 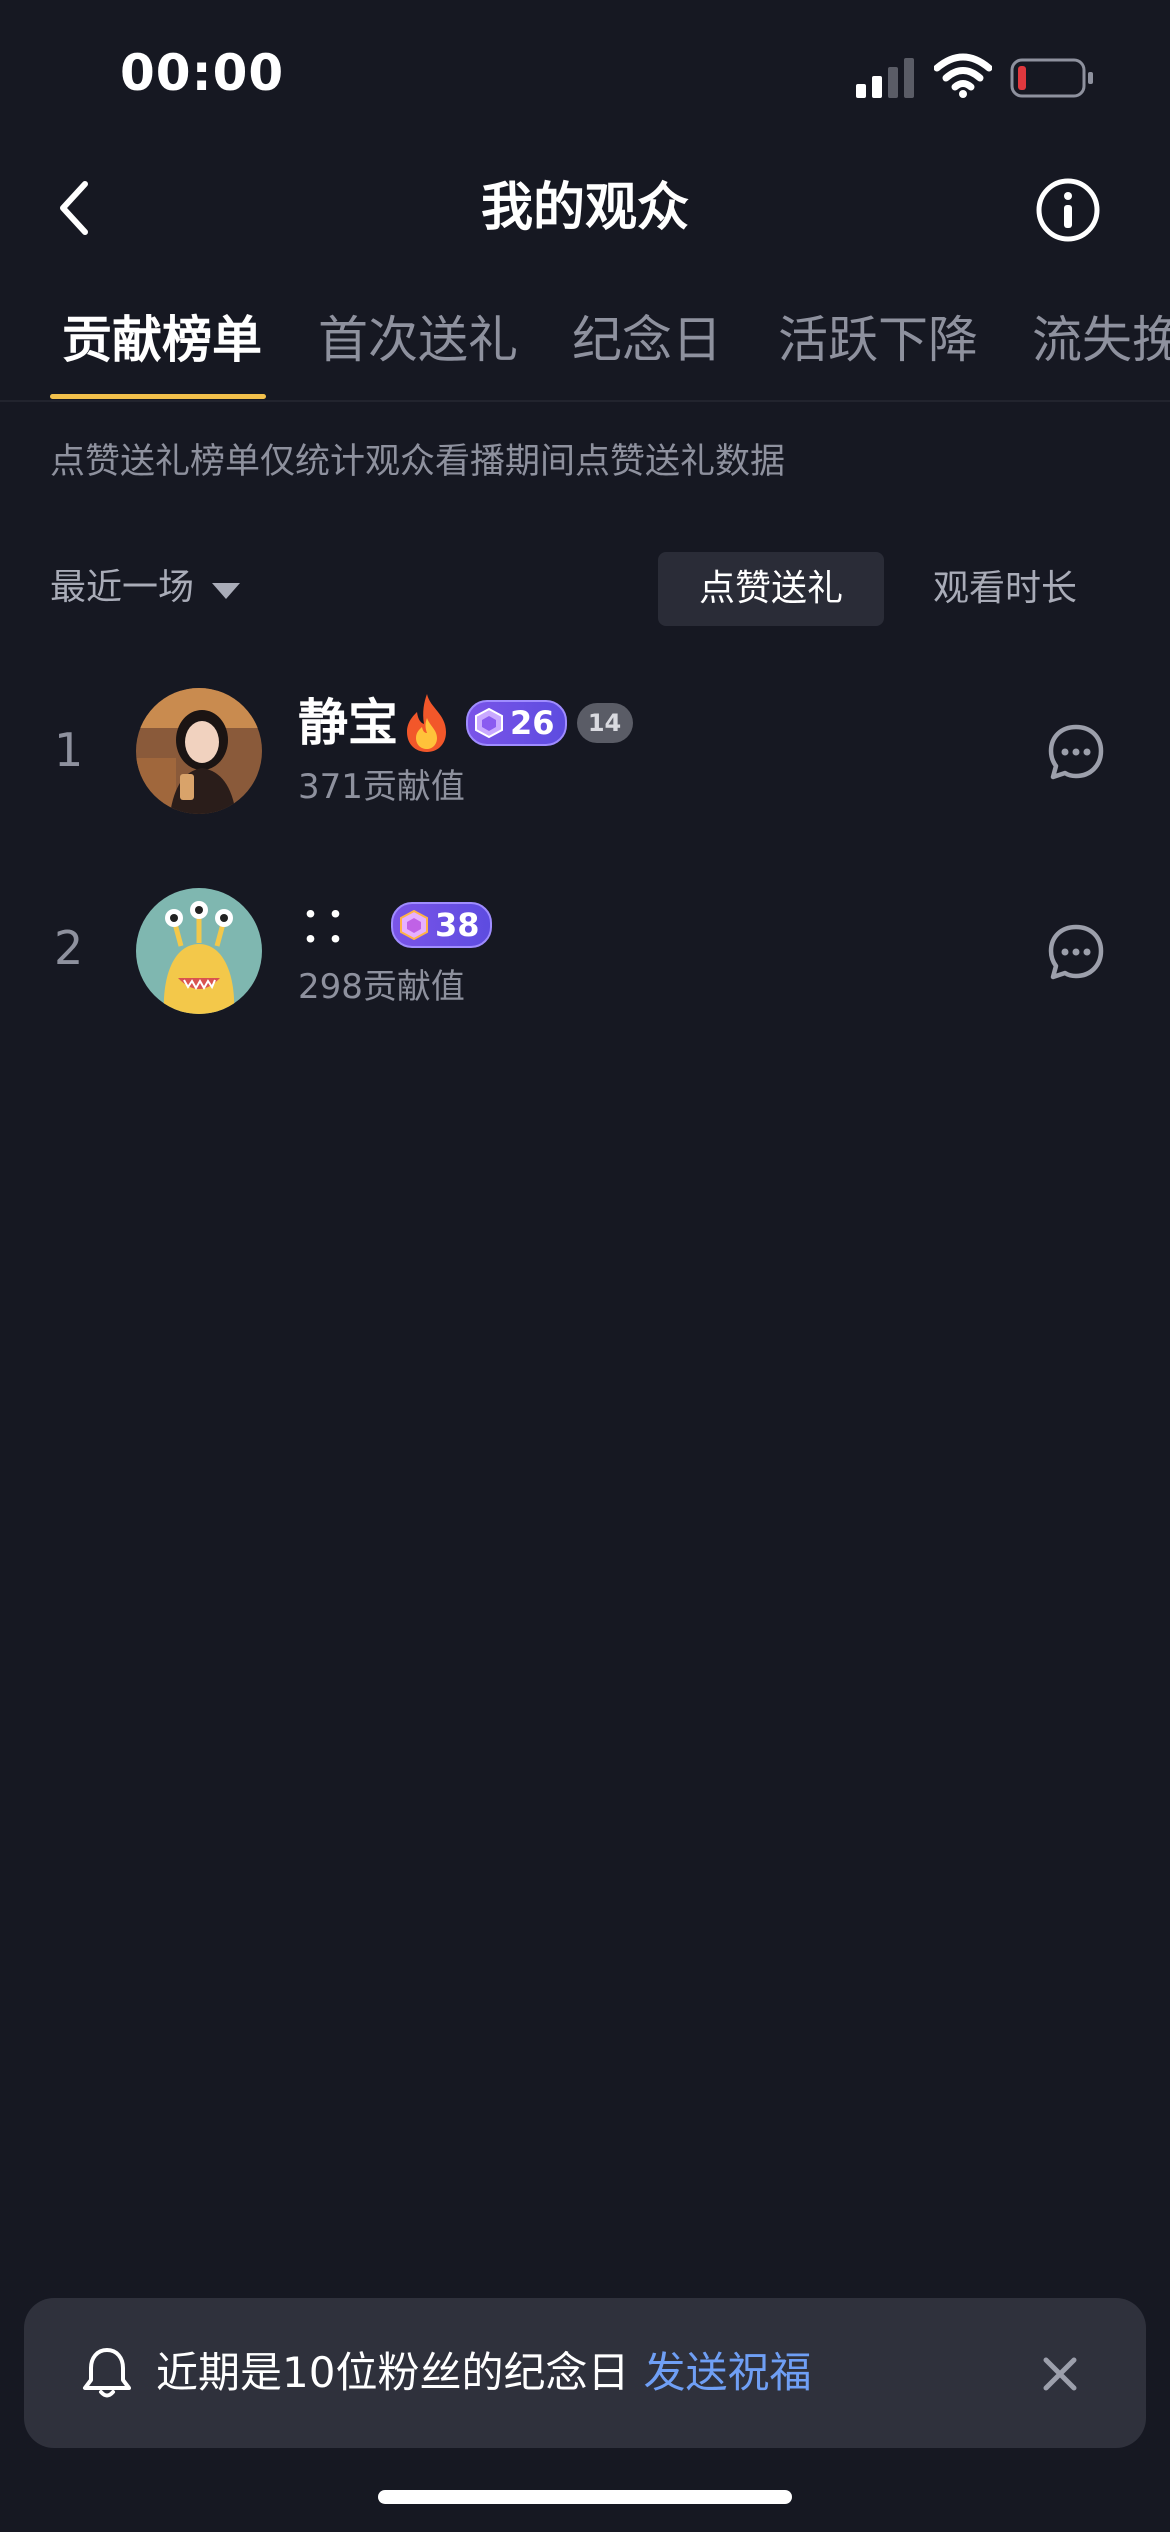 I want to click on rank-number: 1, so click(x=69, y=750).